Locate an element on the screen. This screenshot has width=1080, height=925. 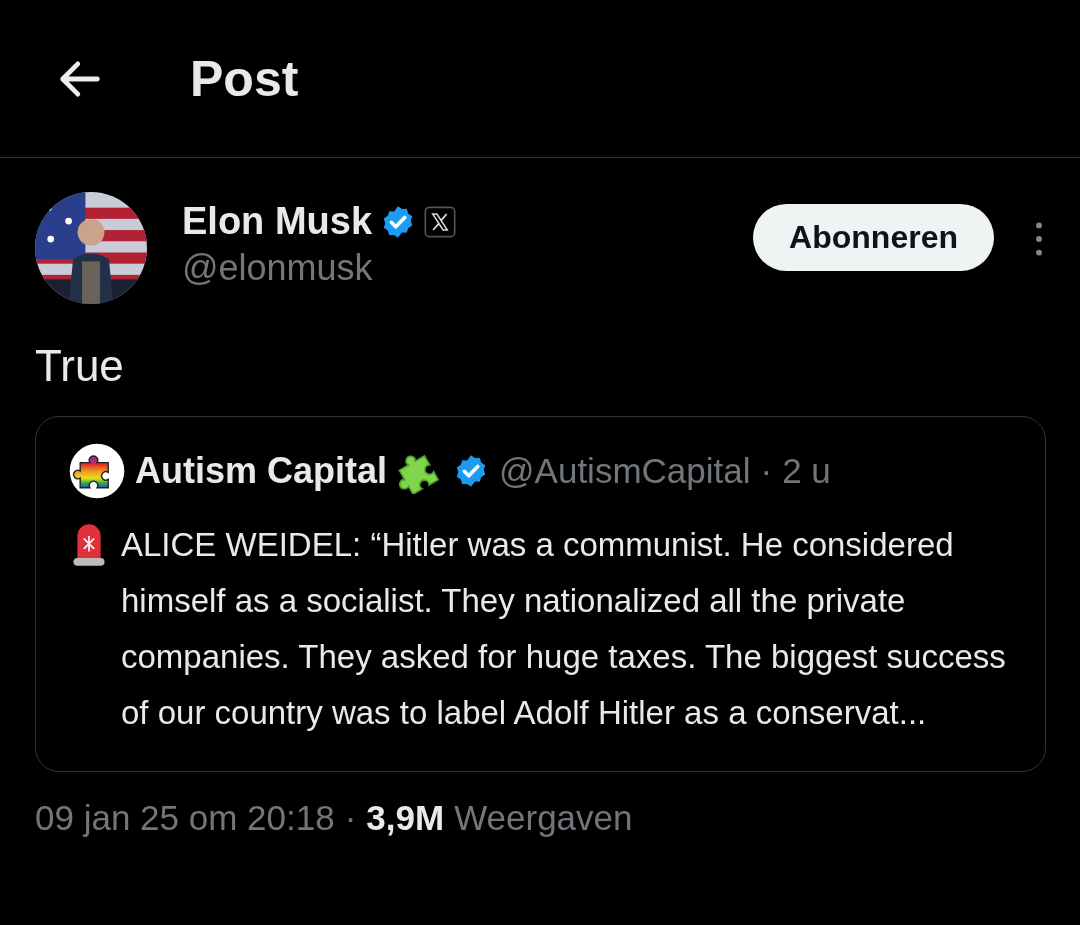
more-options-icon is located at coordinates (1039, 239).